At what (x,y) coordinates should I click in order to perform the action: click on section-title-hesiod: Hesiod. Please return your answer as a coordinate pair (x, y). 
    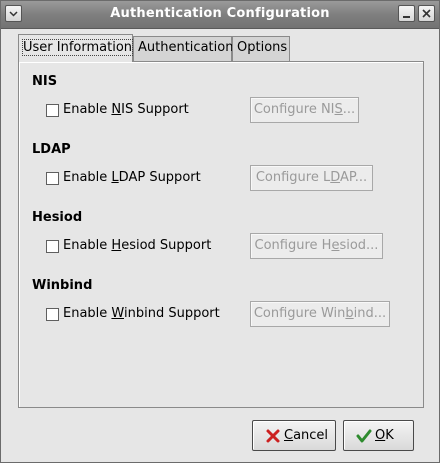
    Looking at the image, I should click on (57, 217).